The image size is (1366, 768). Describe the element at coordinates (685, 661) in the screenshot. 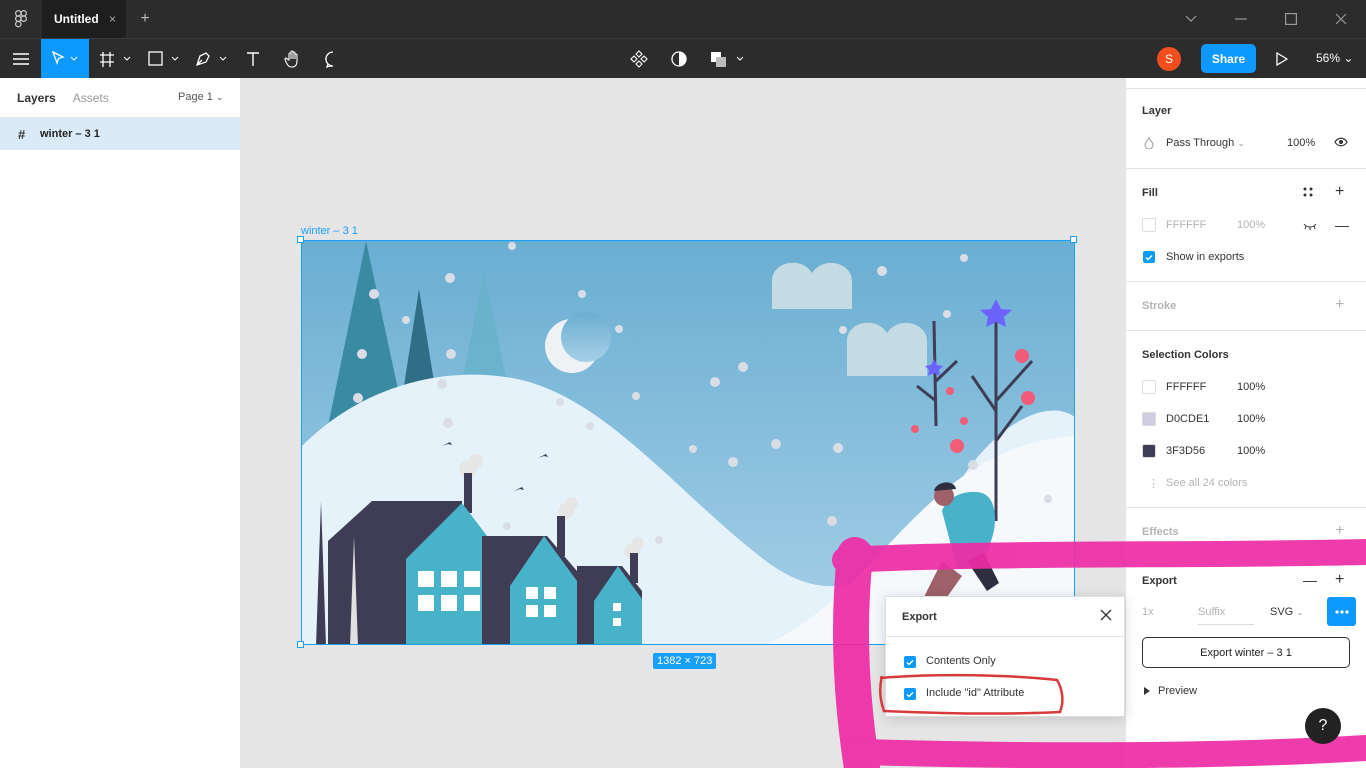

I see `frame-dimensions-badge: 1382 × 723` at that location.